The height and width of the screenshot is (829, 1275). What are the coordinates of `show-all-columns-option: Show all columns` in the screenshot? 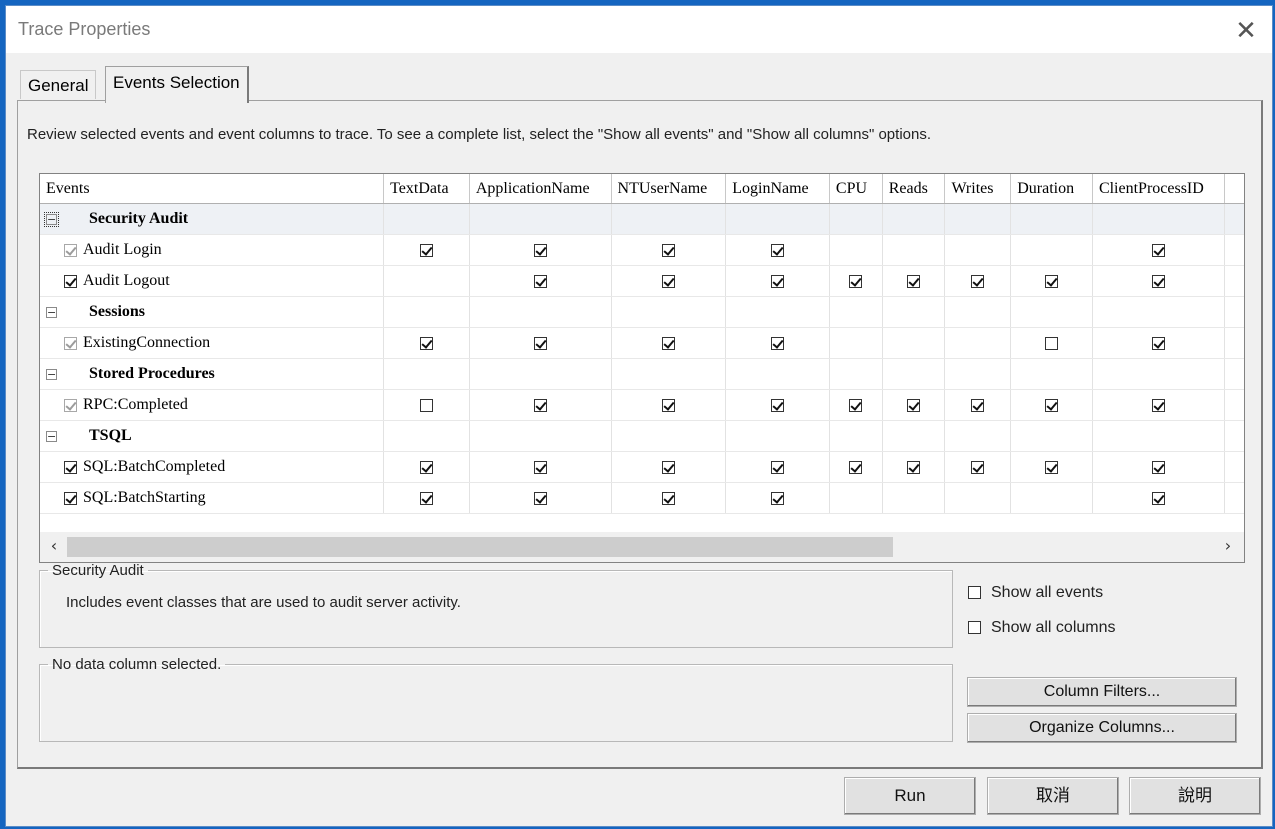 It's located at (1042, 628).